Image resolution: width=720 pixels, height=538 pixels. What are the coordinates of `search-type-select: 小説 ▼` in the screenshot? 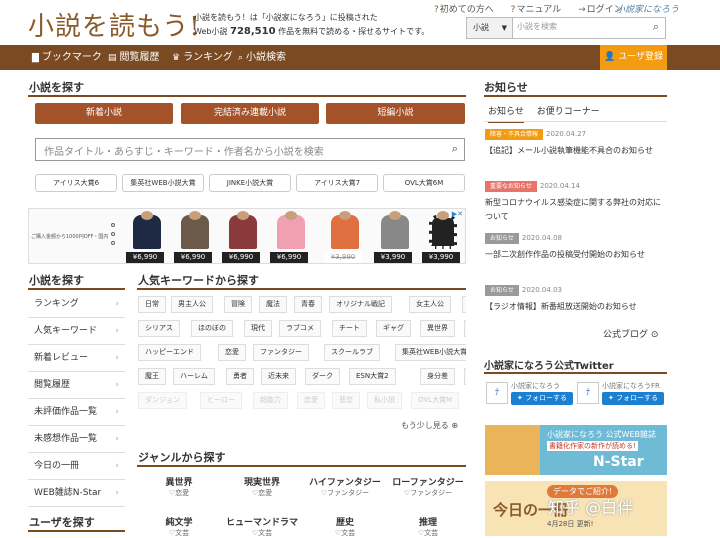 It's located at (490, 28).